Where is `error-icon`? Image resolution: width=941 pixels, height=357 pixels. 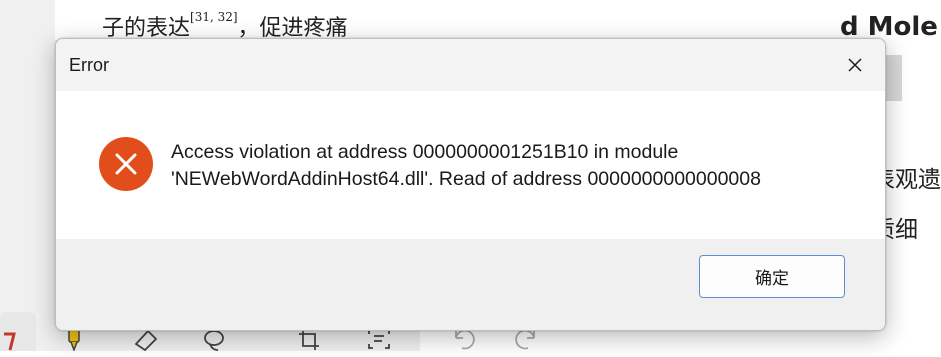
error-icon is located at coordinates (126, 164).